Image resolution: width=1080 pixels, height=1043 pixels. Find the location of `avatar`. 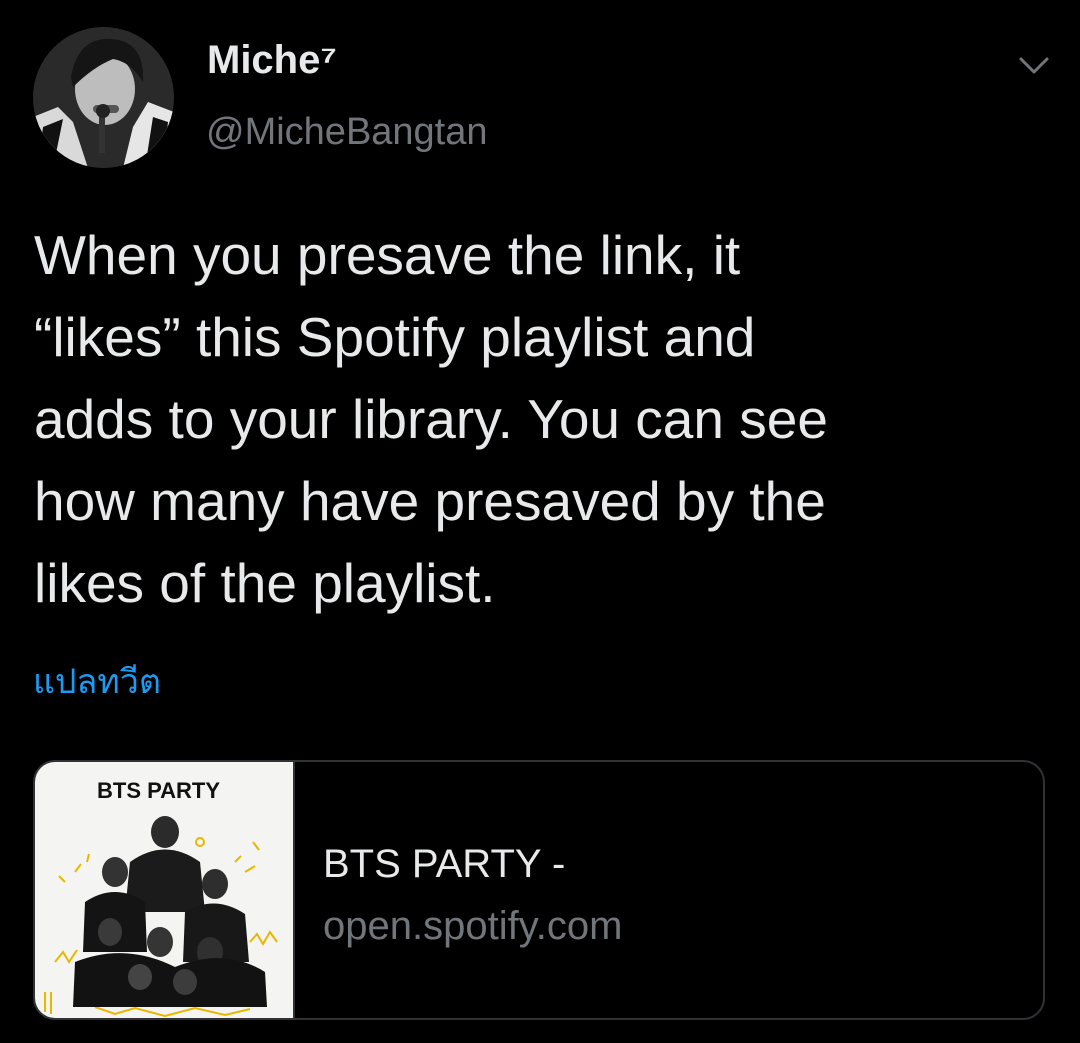

avatar is located at coordinates (103, 97).